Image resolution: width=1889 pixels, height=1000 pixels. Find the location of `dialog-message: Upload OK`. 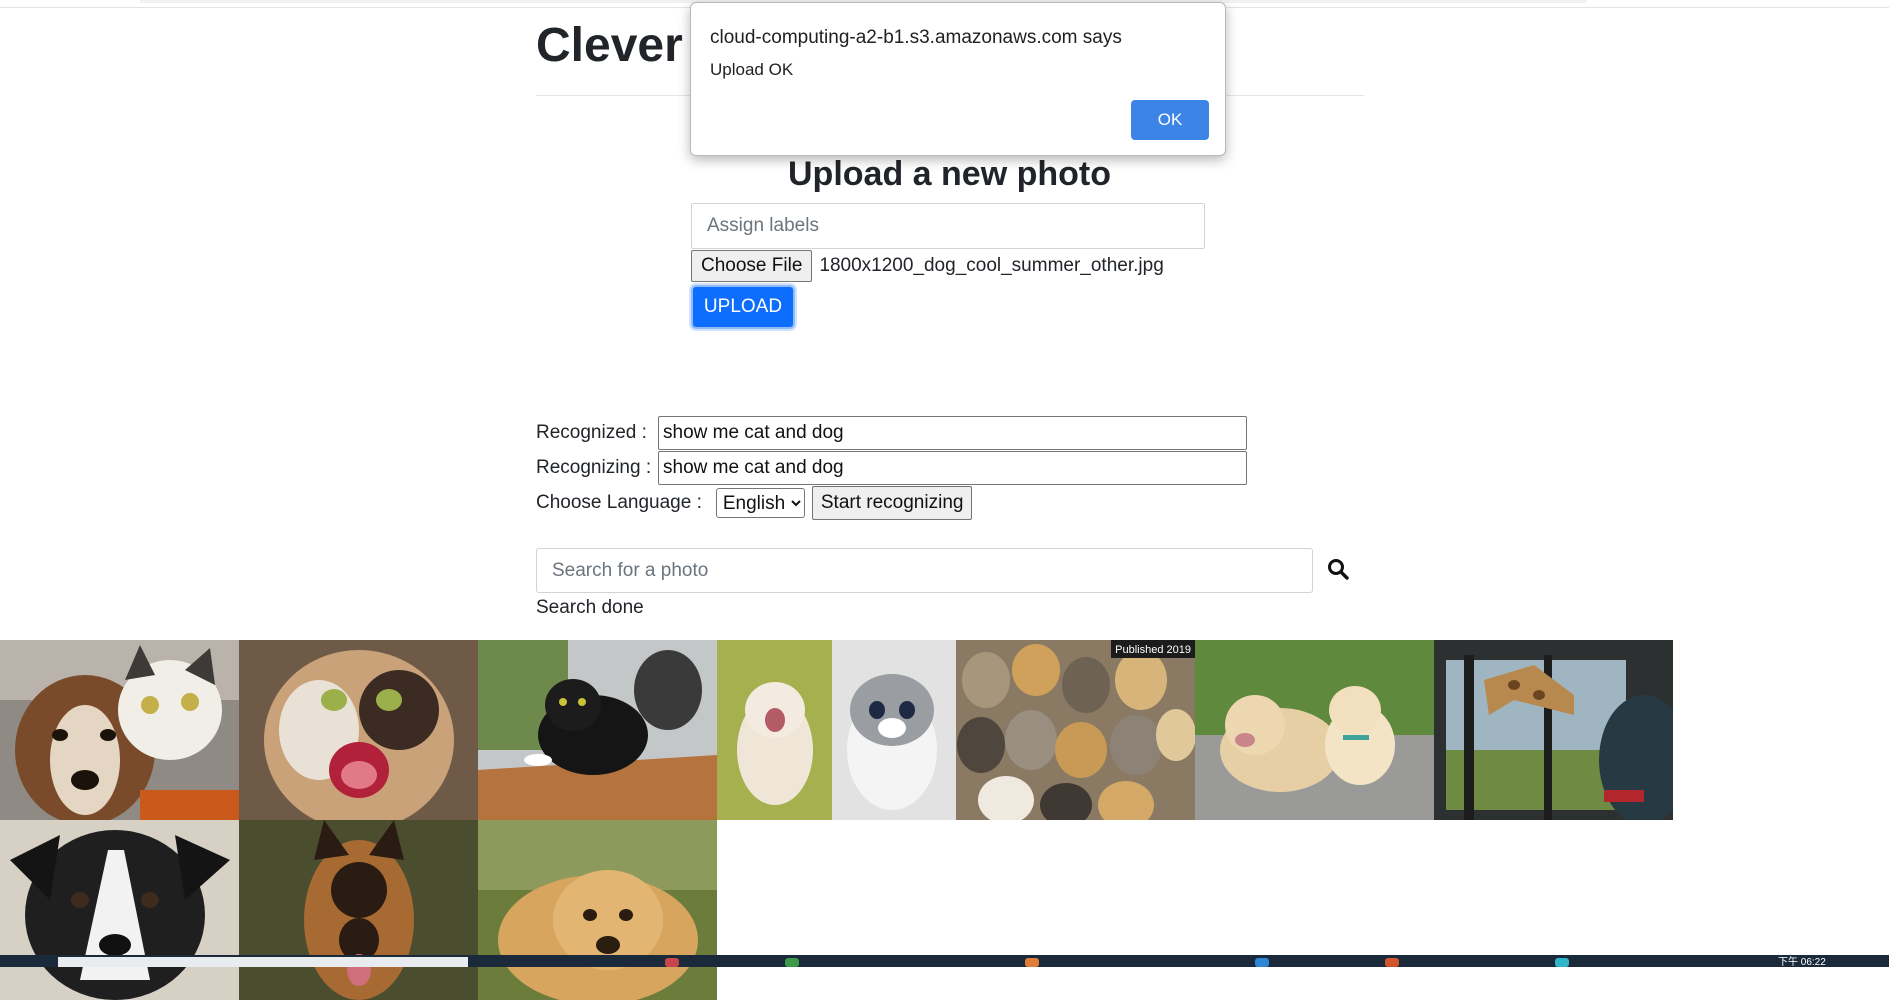

dialog-message: Upload OK is located at coordinates (752, 69).